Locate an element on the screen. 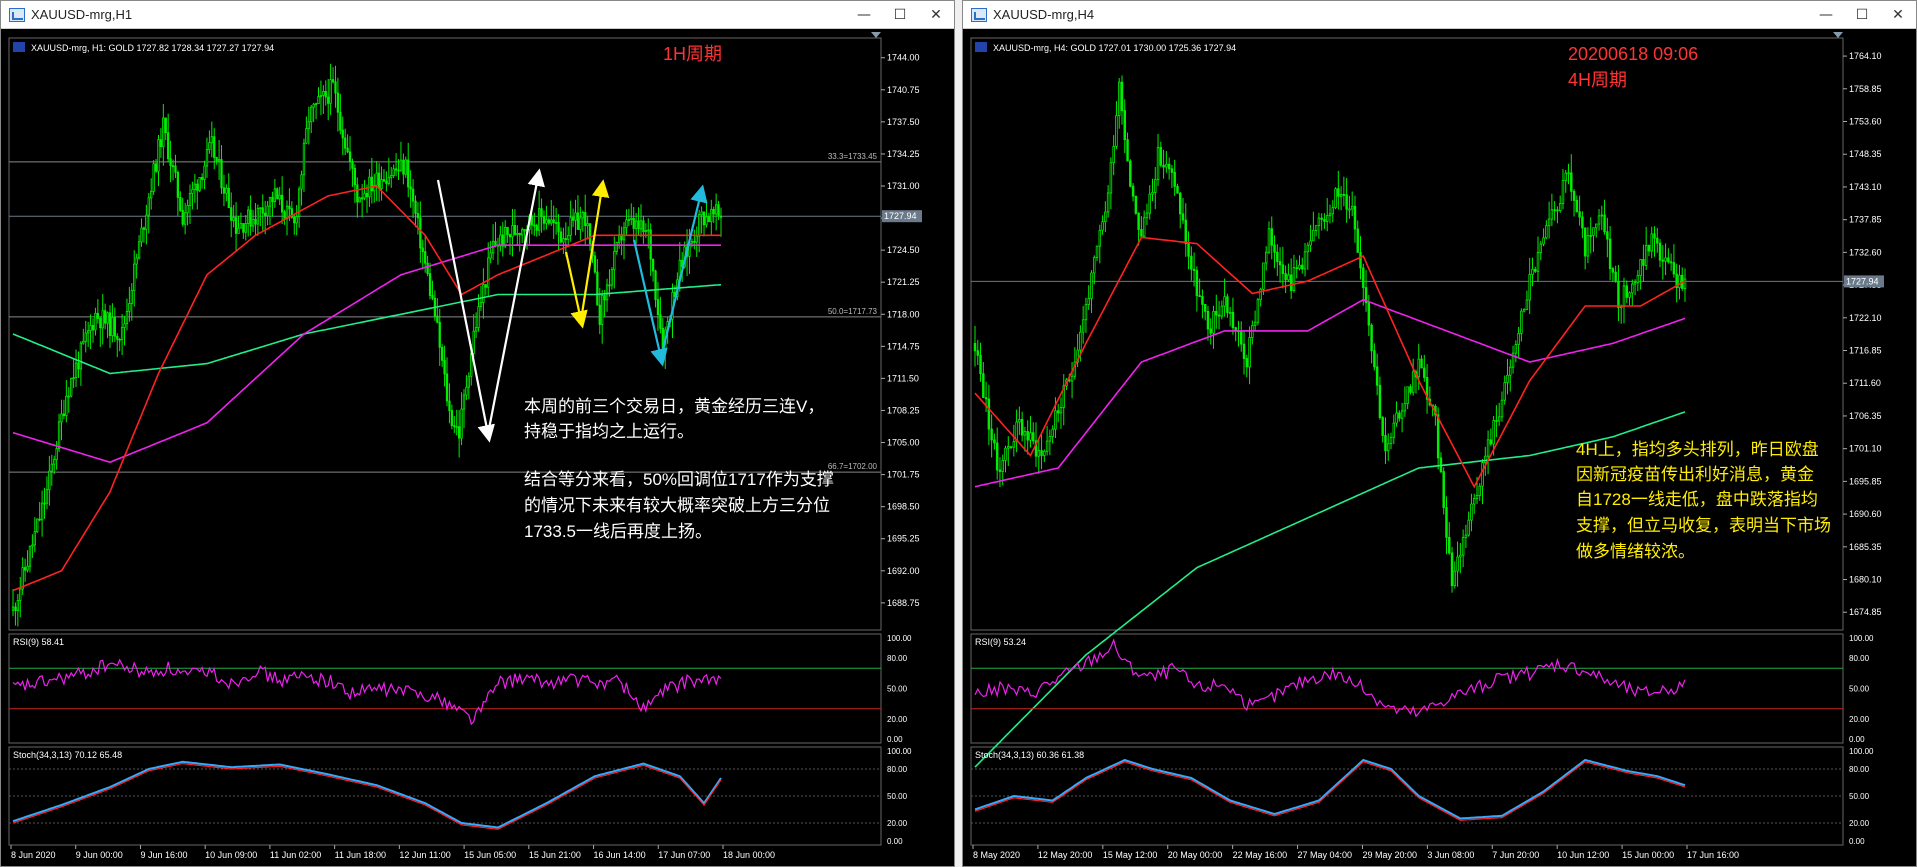 The image size is (1917, 867). time-tick-label: 17 Jun 07:00 is located at coordinates (684, 855).